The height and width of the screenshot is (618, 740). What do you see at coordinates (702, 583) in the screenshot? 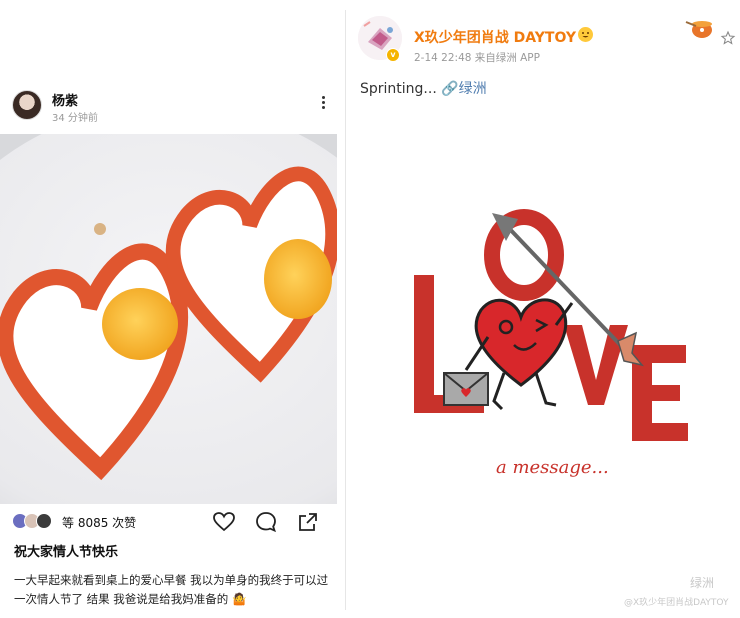
I see `watermark-brand: 绿洲` at bounding box center [702, 583].